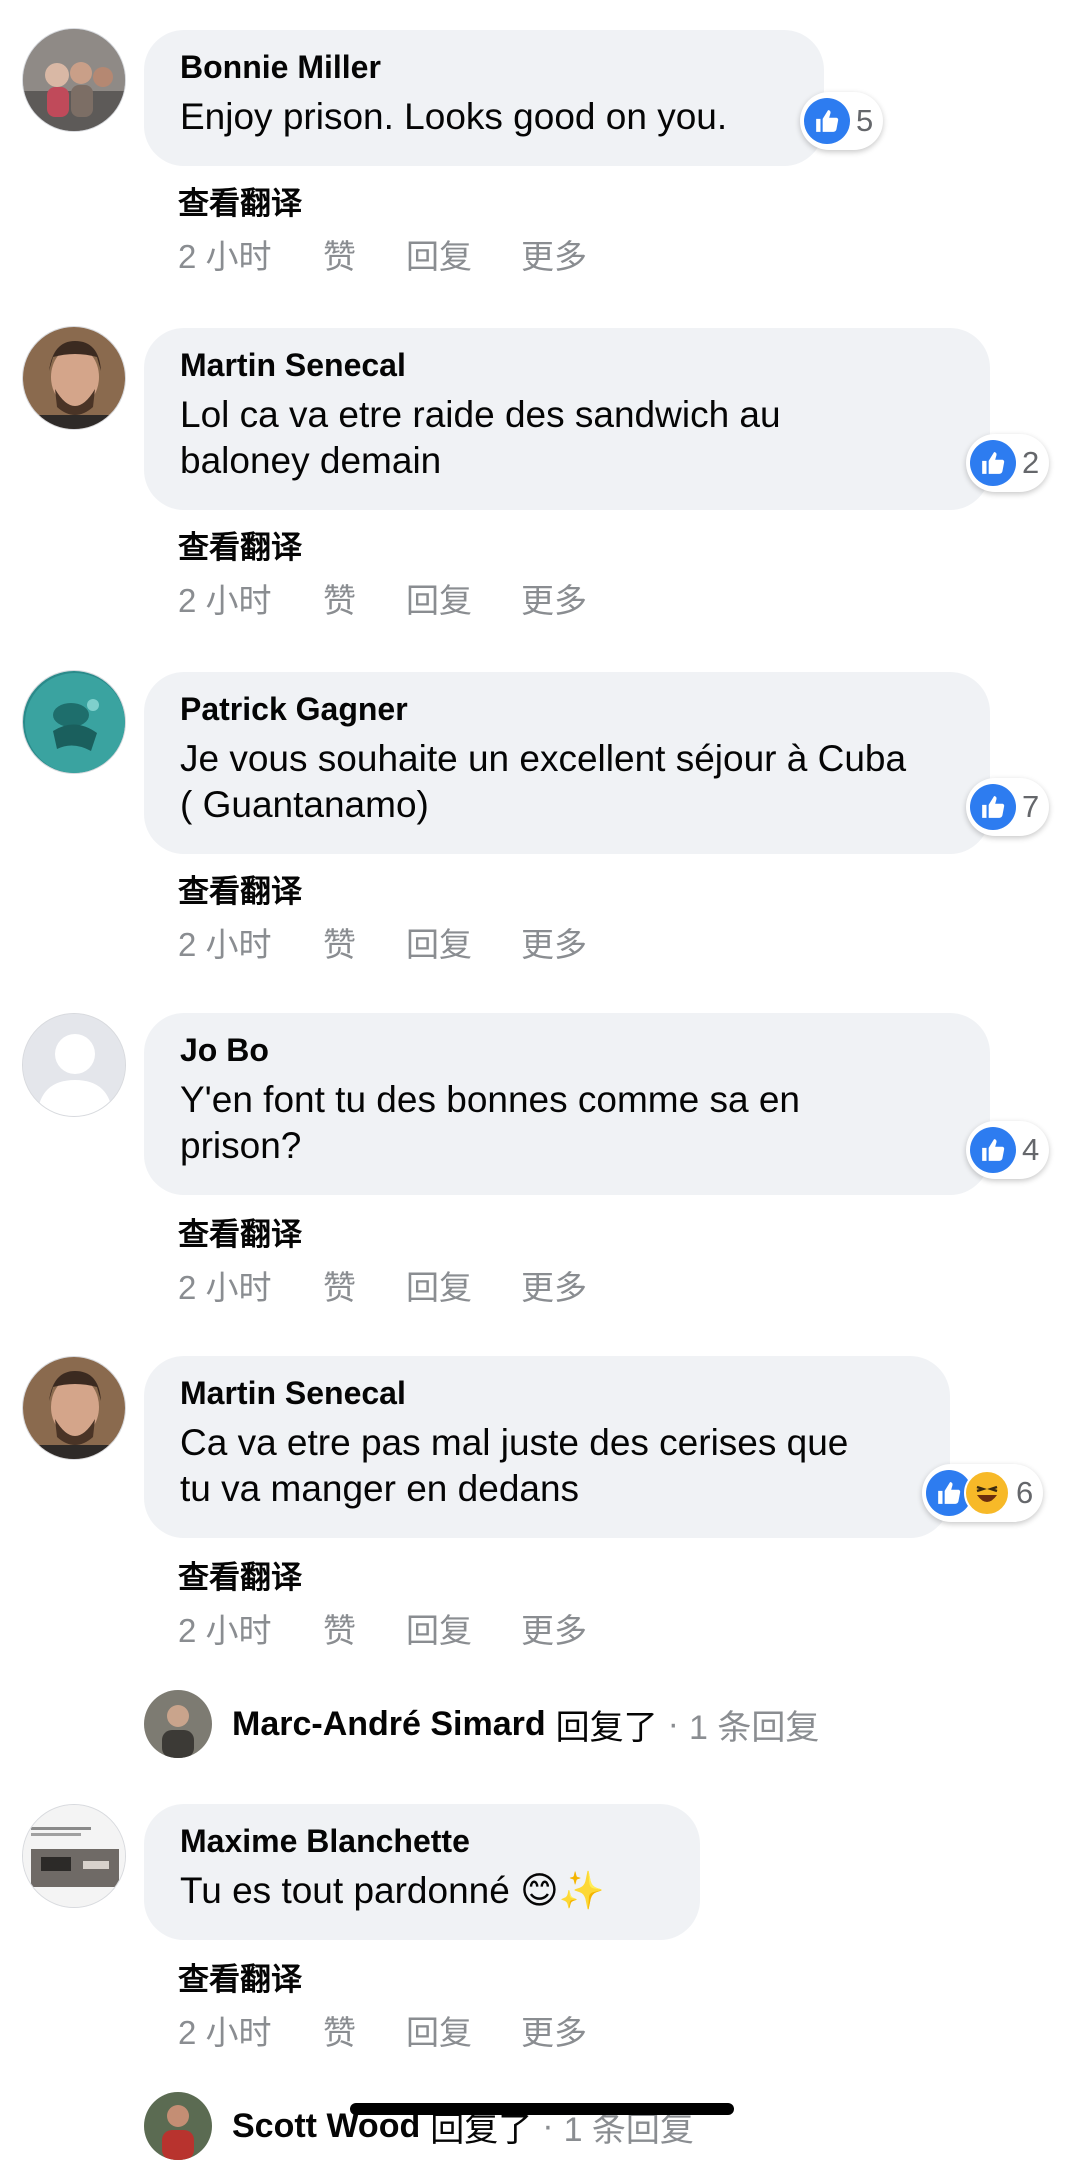  Describe the element at coordinates (389, 1724) in the screenshot. I see `reply-author: Marc-André Simard` at that location.